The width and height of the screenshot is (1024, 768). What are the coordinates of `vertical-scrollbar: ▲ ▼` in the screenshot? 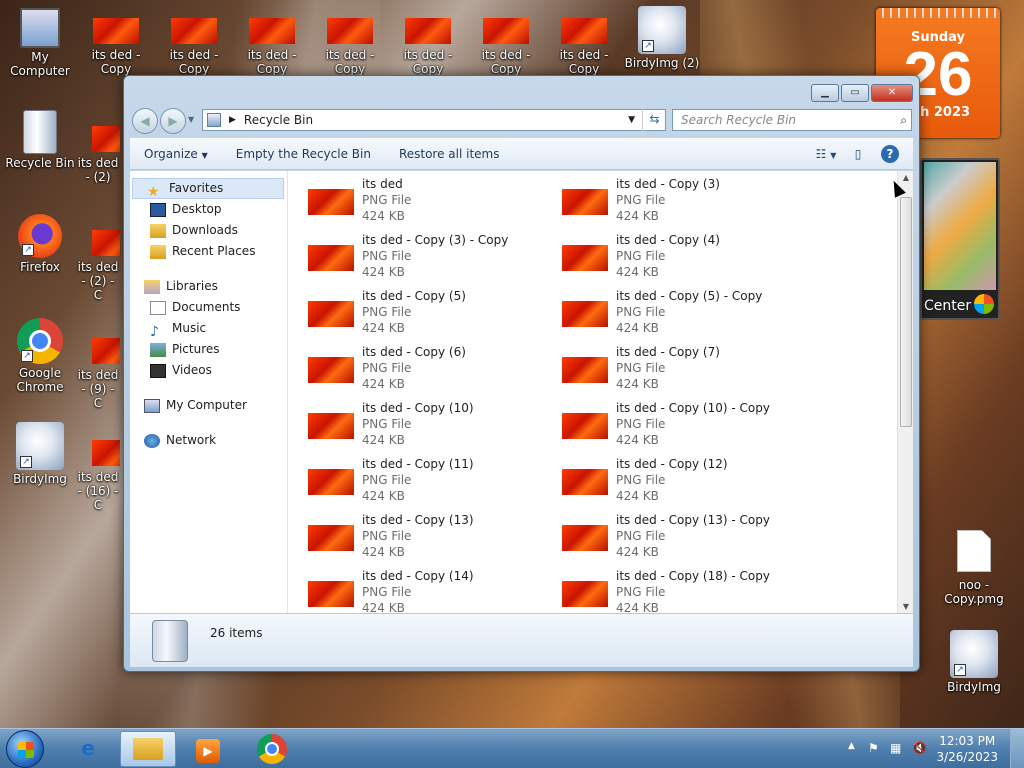 It's located at (905, 392).